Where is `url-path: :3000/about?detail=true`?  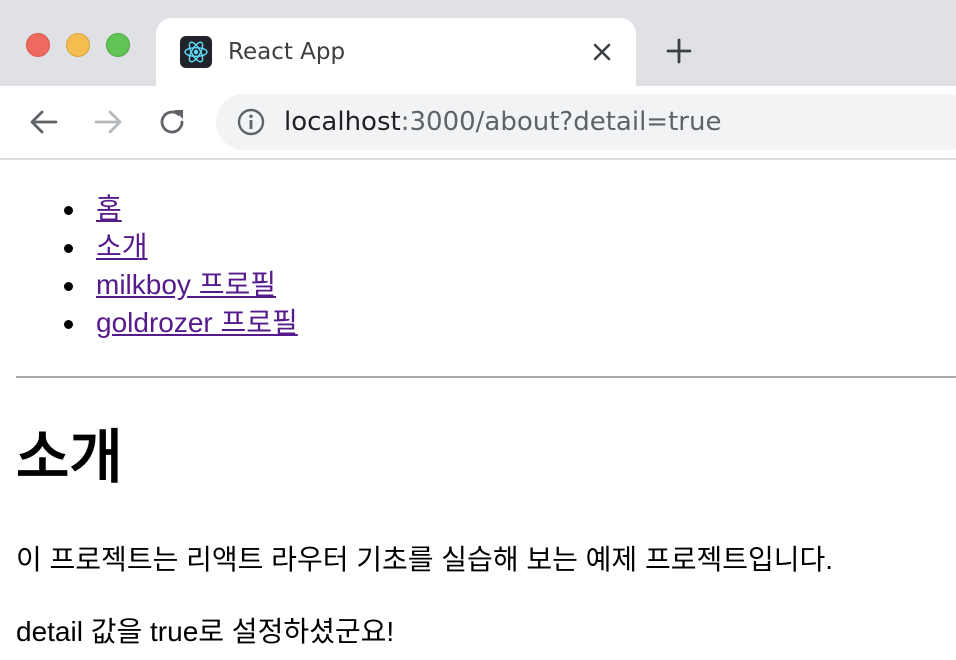 url-path: :3000/about?detail=true is located at coordinates (561, 122).